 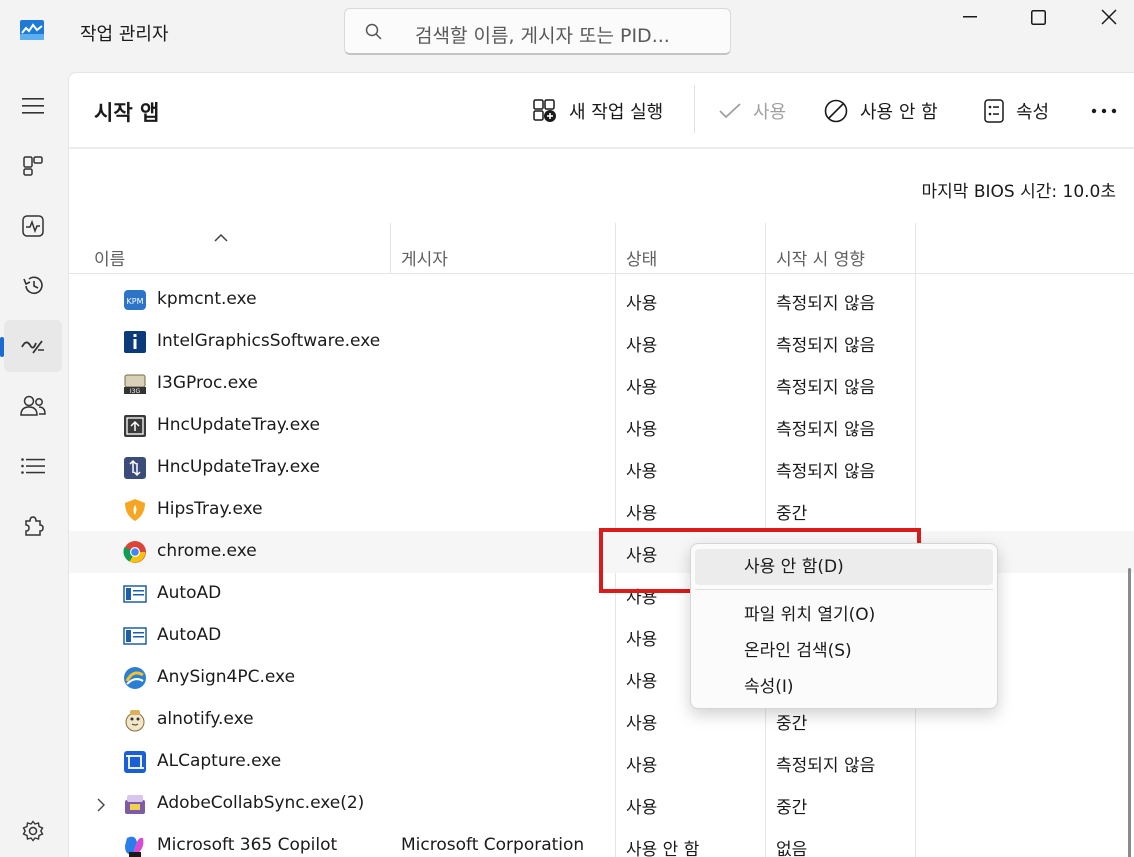 I want to click on maximize-button, so click(x=1038, y=17).